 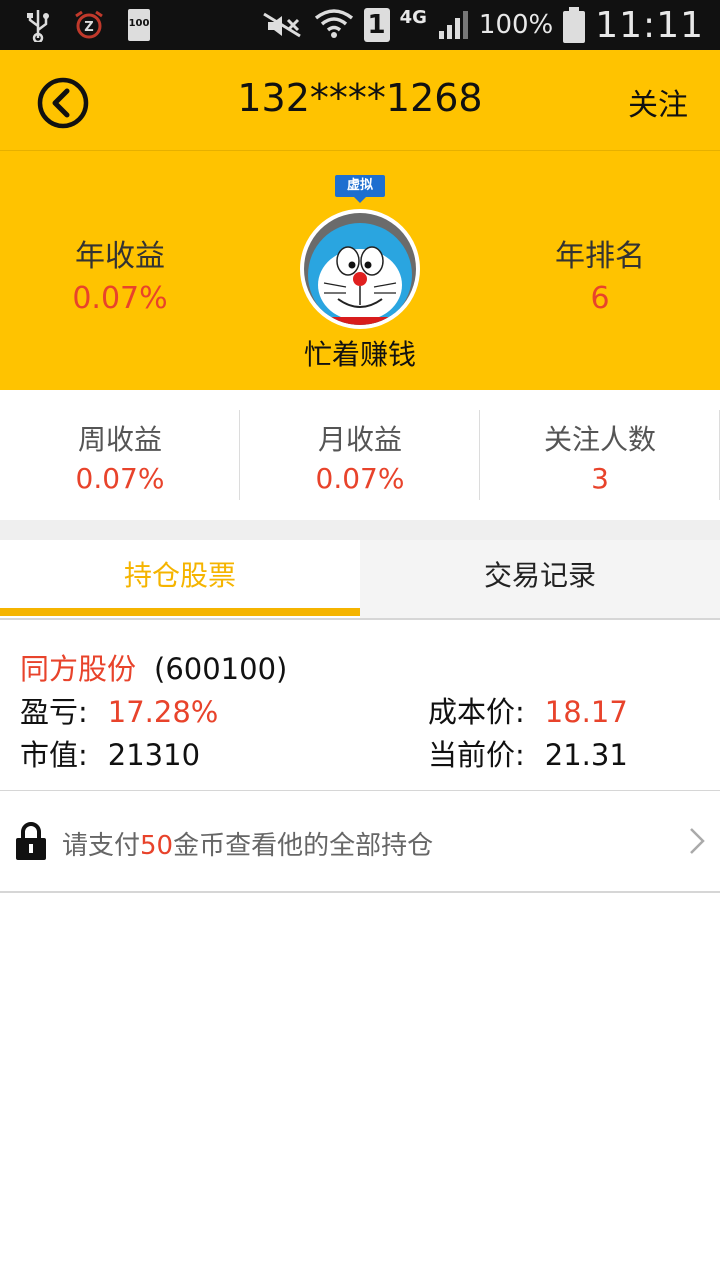 I want to click on svg-text: Z, so click(x=88, y=27).